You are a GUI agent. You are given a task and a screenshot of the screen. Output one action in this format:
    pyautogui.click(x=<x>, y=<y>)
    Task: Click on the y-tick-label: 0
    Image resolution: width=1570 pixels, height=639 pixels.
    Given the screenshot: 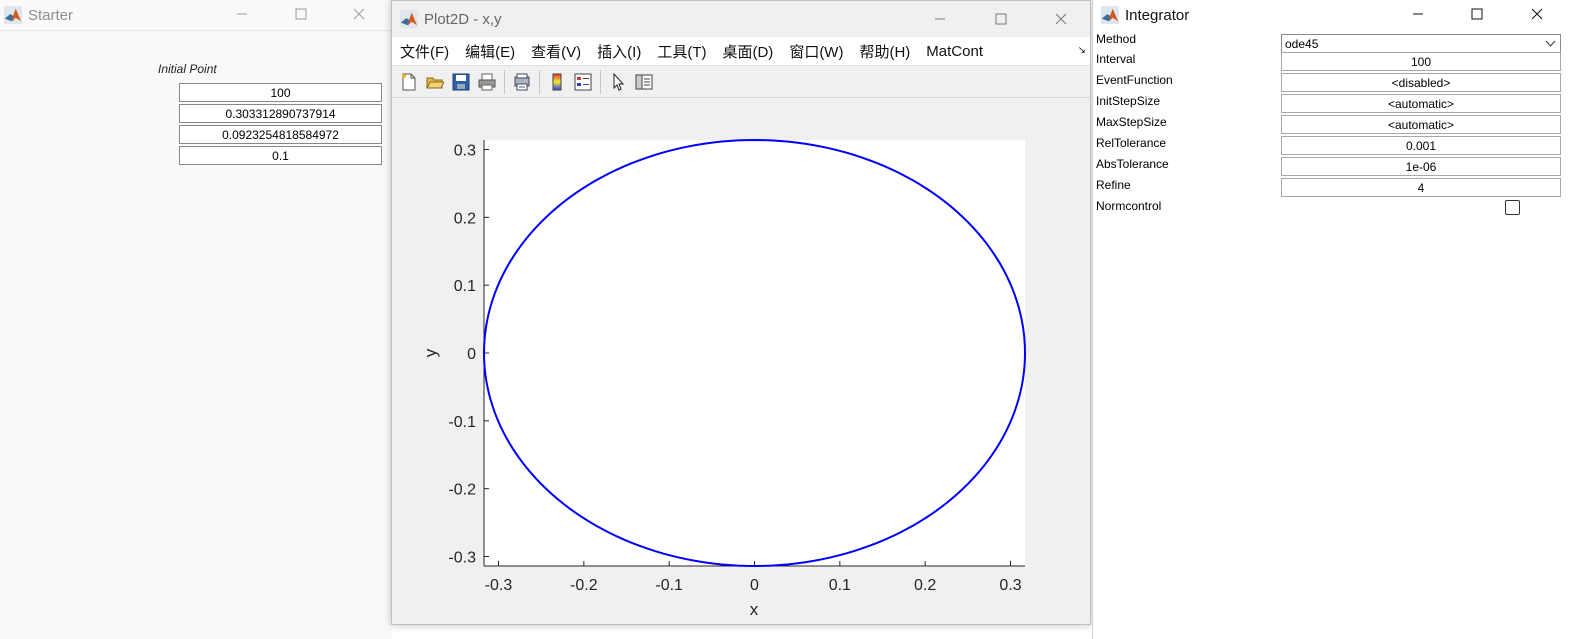 What is the action you would take?
    pyautogui.click(x=471, y=354)
    